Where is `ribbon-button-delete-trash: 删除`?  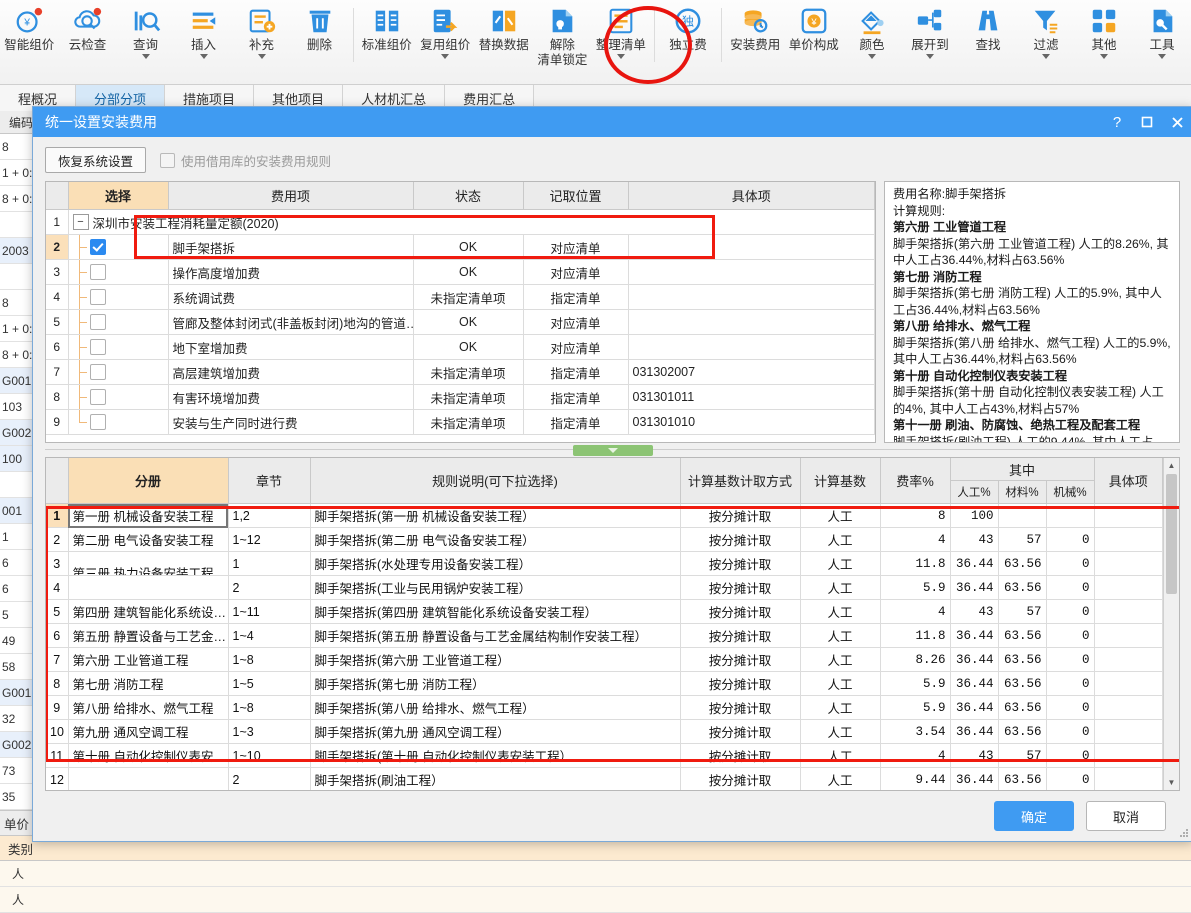
ribbon-button-delete-trash: 删除 is located at coordinates (320, 26).